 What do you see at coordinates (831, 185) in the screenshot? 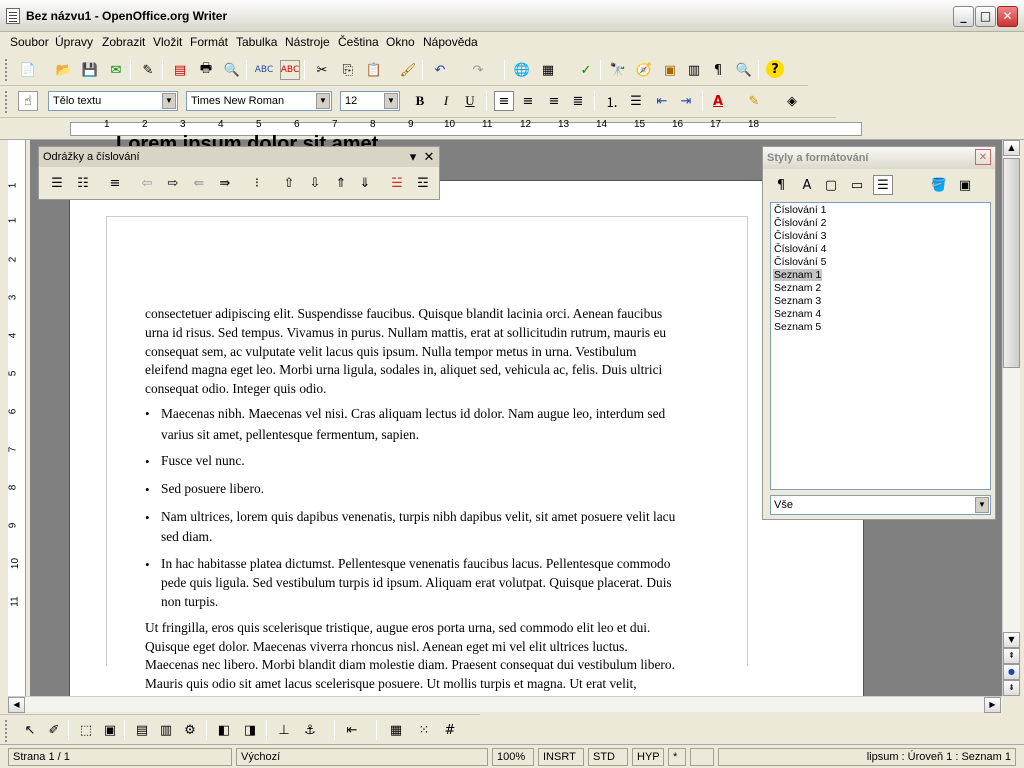
I see `frame-styles-icon: ▢` at bounding box center [831, 185].